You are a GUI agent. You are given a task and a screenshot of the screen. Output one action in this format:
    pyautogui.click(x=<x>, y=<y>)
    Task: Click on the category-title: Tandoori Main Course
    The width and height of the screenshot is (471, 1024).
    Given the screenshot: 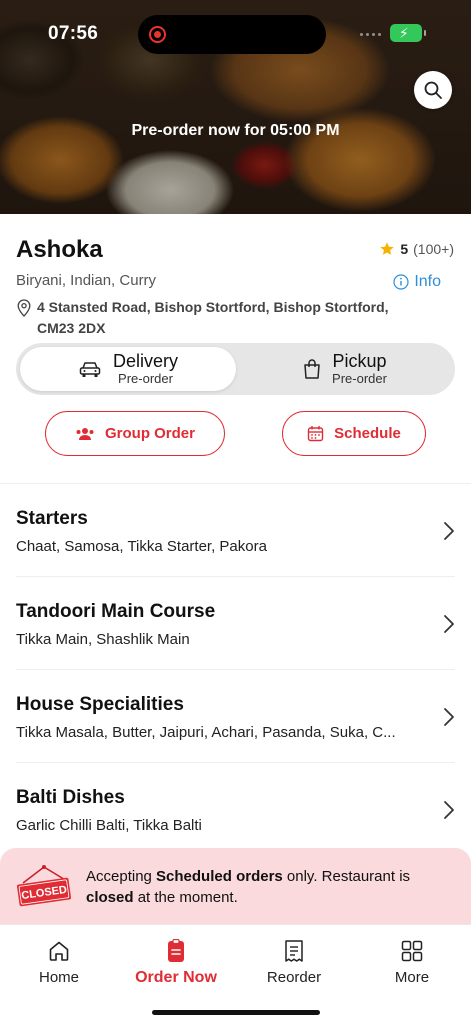 What is the action you would take?
    pyautogui.click(x=116, y=611)
    